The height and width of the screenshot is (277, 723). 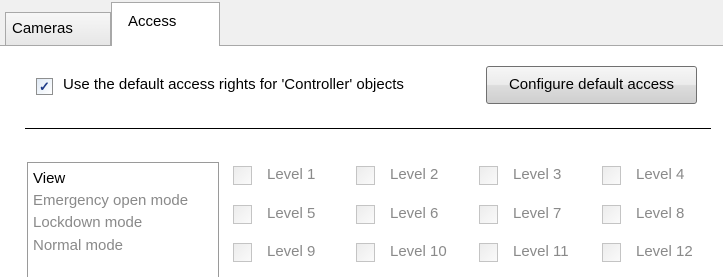 What do you see at coordinates (611, 252) in the screenshot?
I see `level-12-checkbox` at bounding box center [611, 252].